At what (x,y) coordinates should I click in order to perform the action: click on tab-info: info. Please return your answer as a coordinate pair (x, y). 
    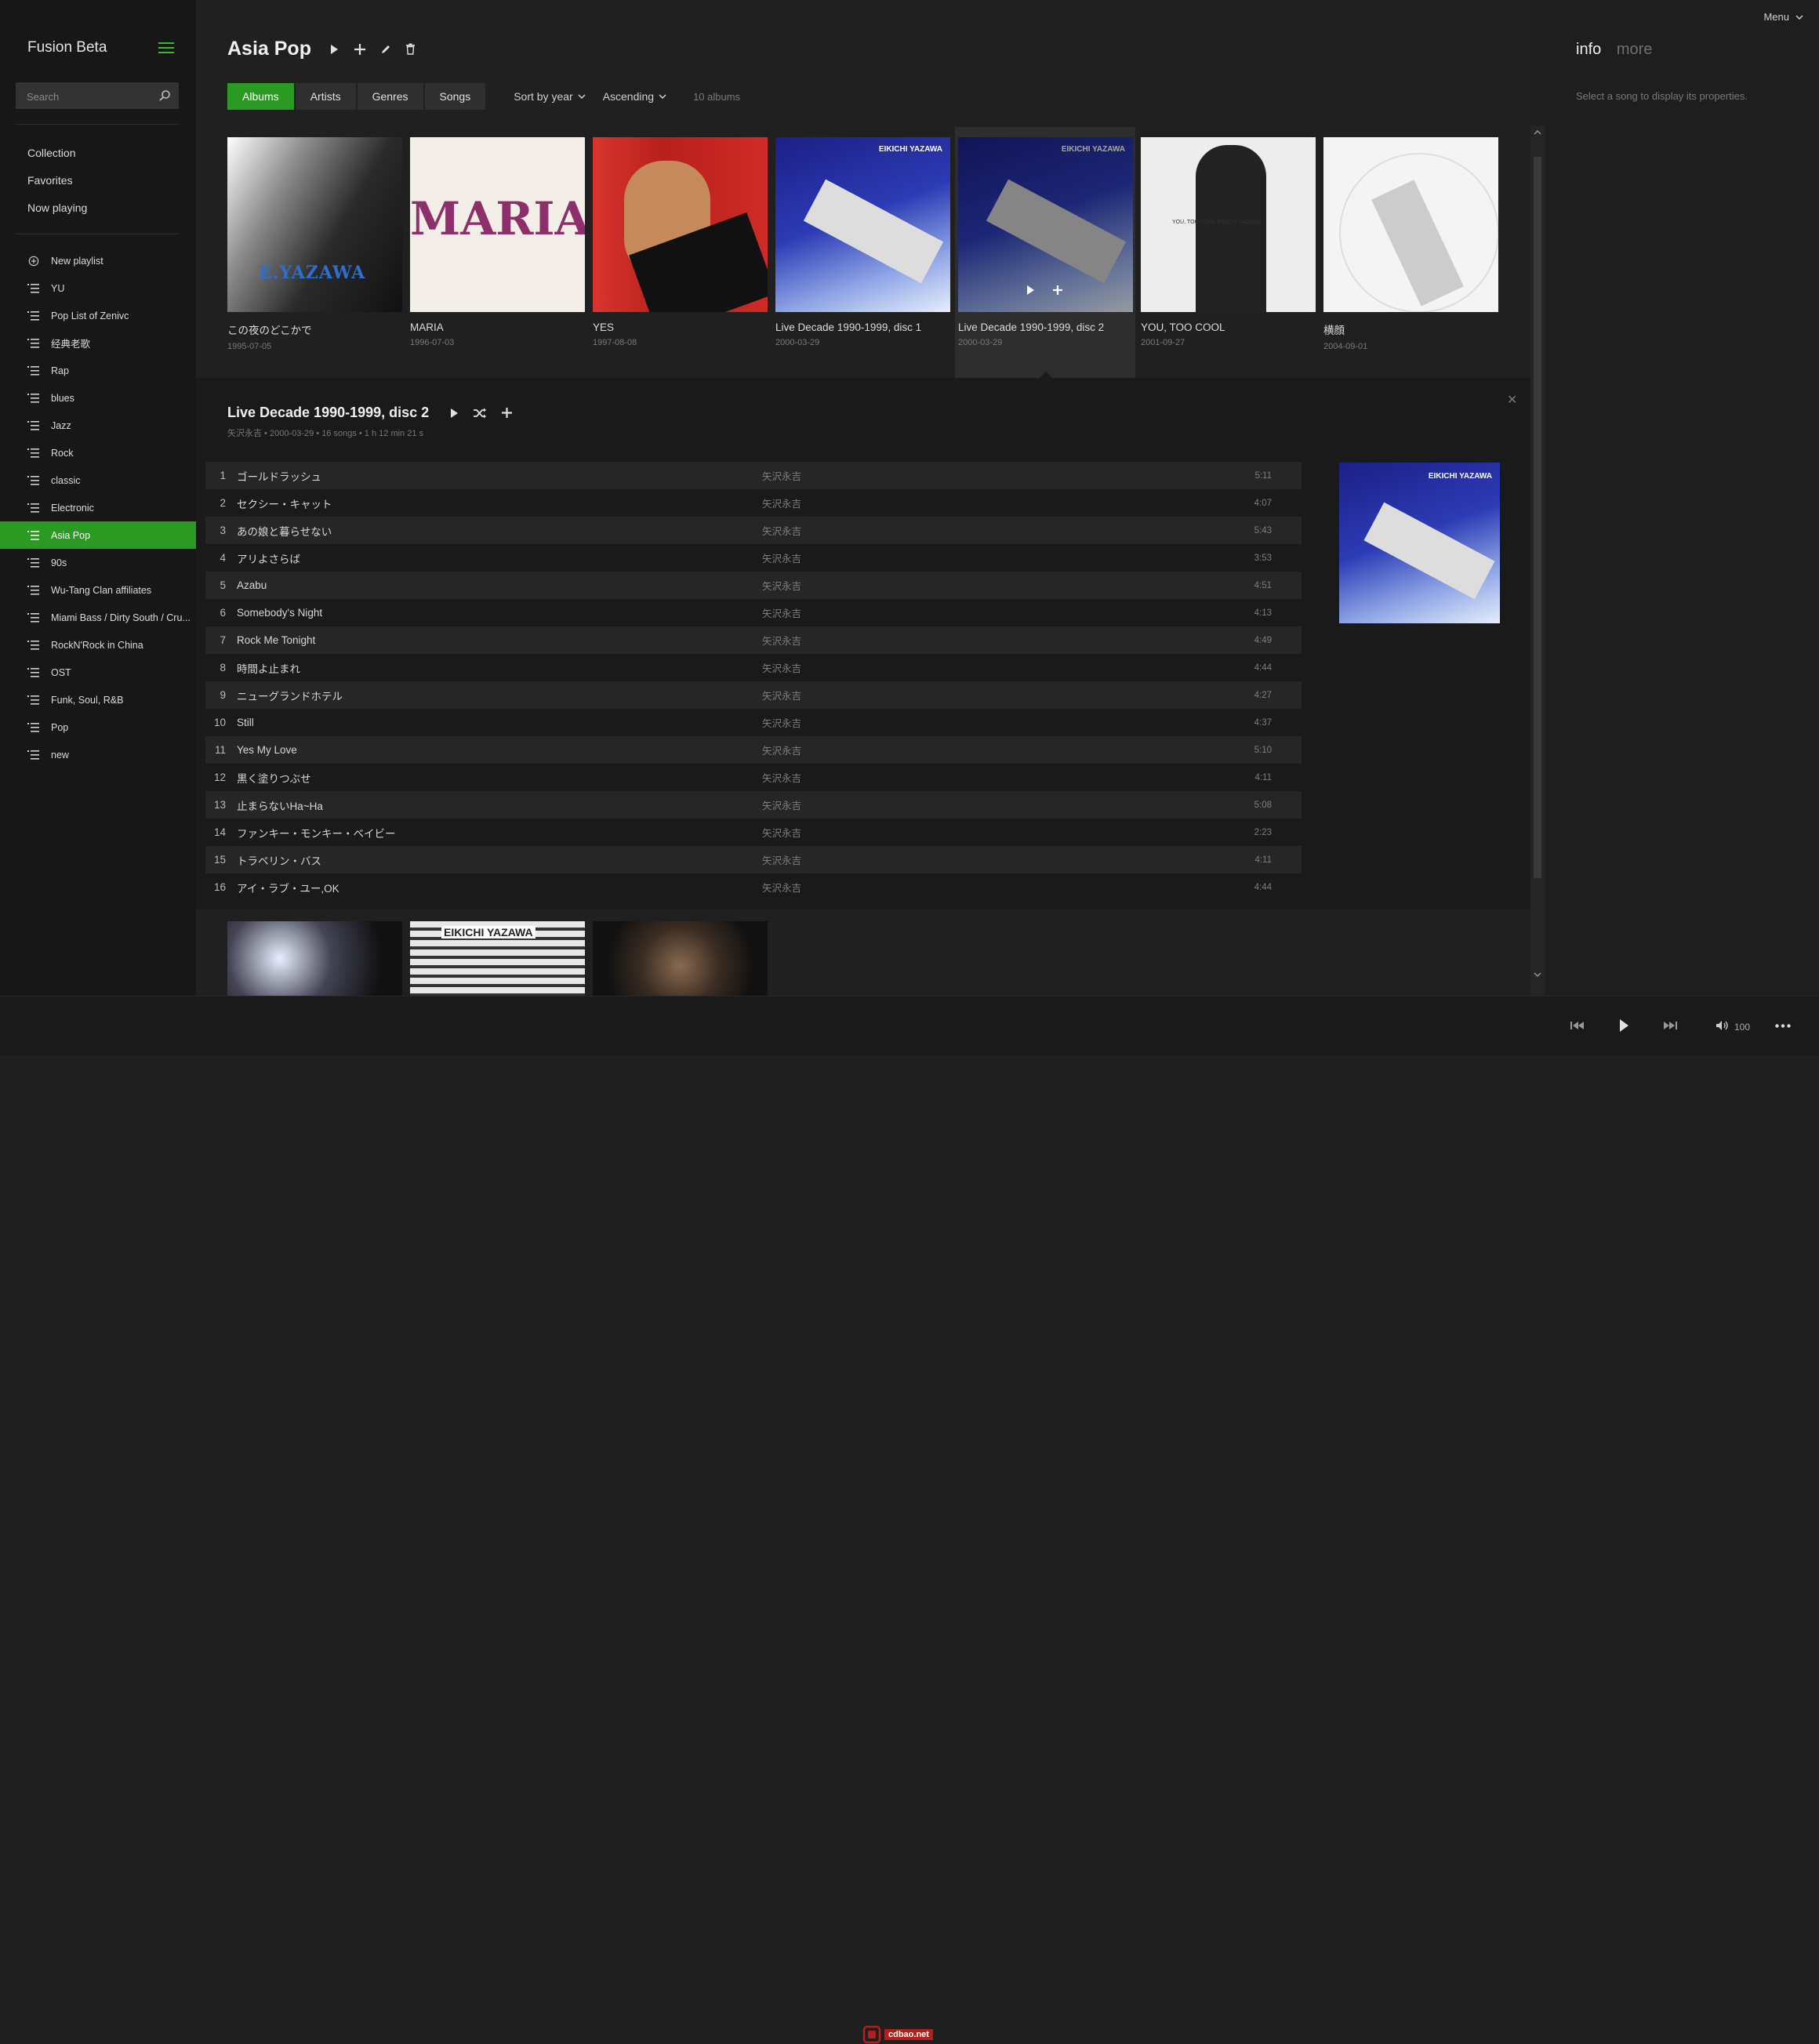
    Looking at the image, I should click on (1588, 49).